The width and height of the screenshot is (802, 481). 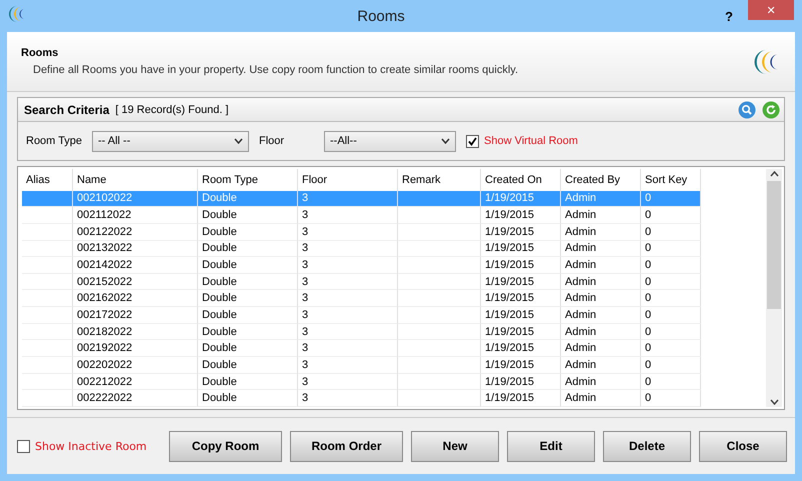 What do you see at coordinates (445, 141) in the screenshot?
I see `caret-icon` at bounding box center [445, 141].